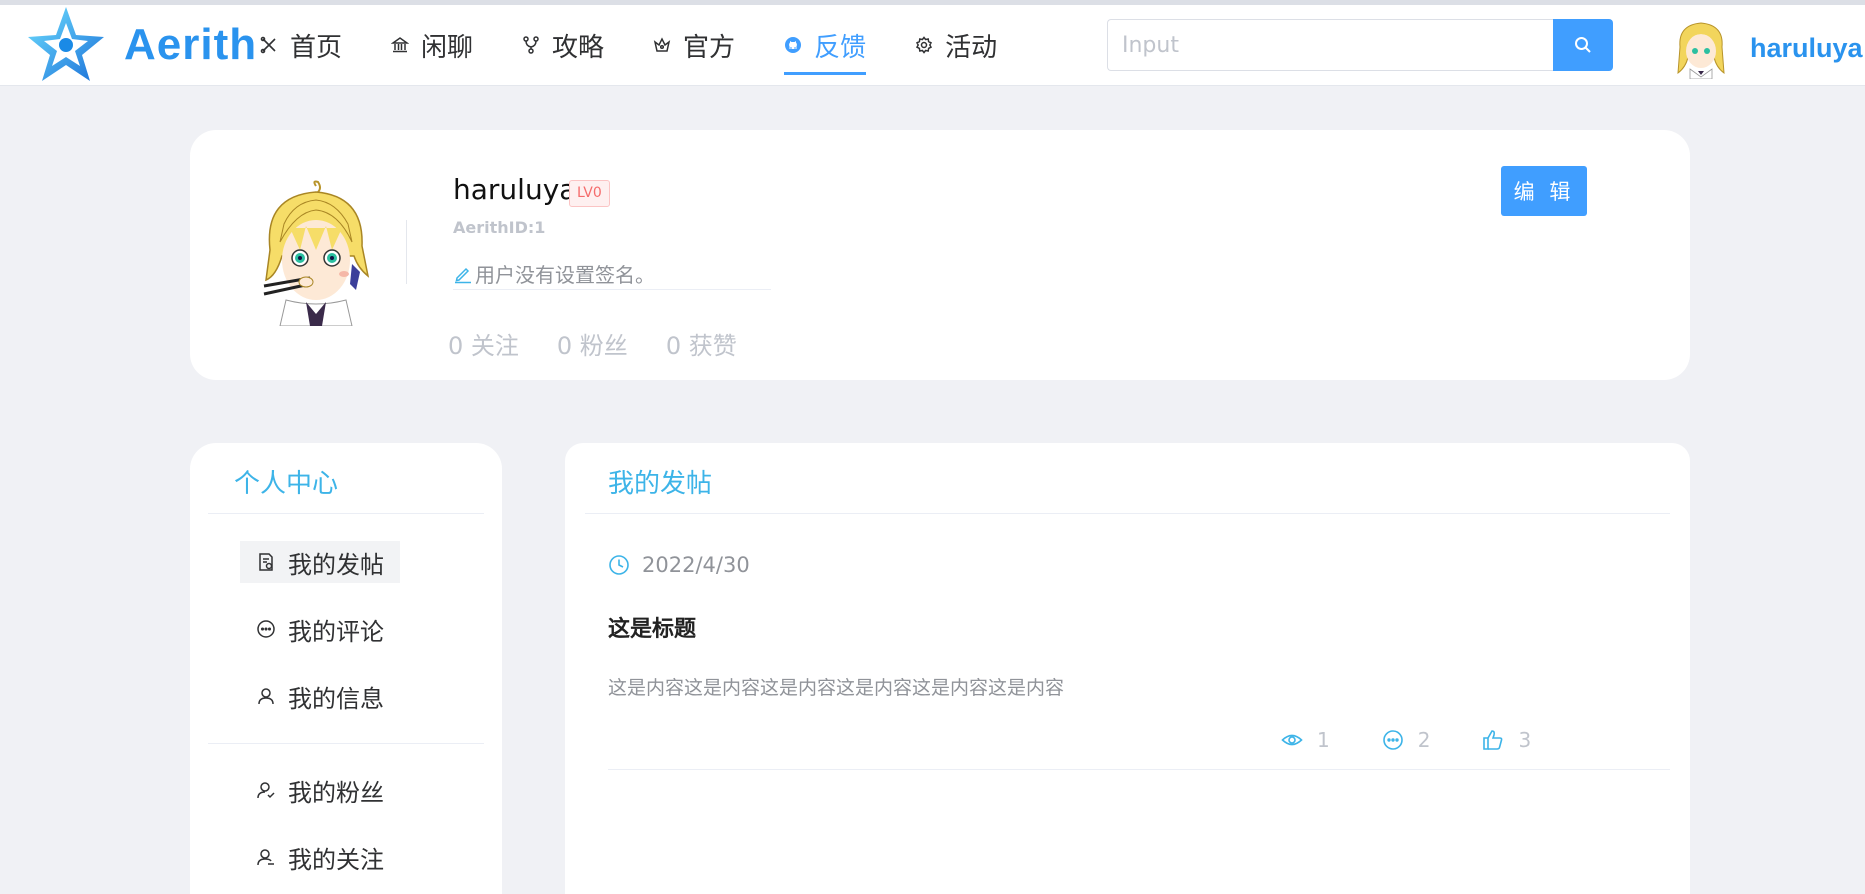  Describe the element at coordinates (1432, 740) in the screenshot. I see `post-meta: 1 2 3` at that location.